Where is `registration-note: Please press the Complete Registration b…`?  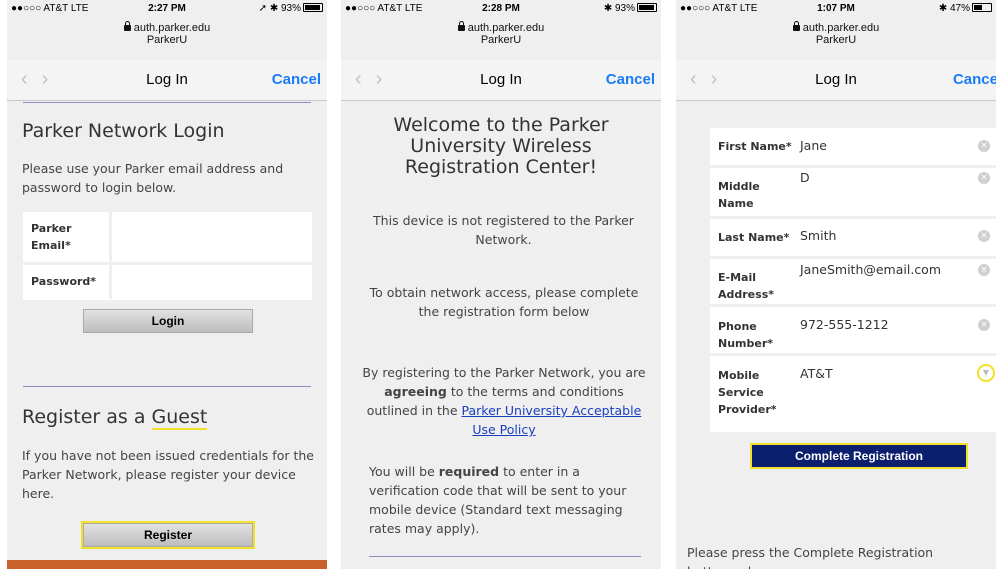
registration-note: Please press the Complete Registration b… is located at coordinates (810, 557).